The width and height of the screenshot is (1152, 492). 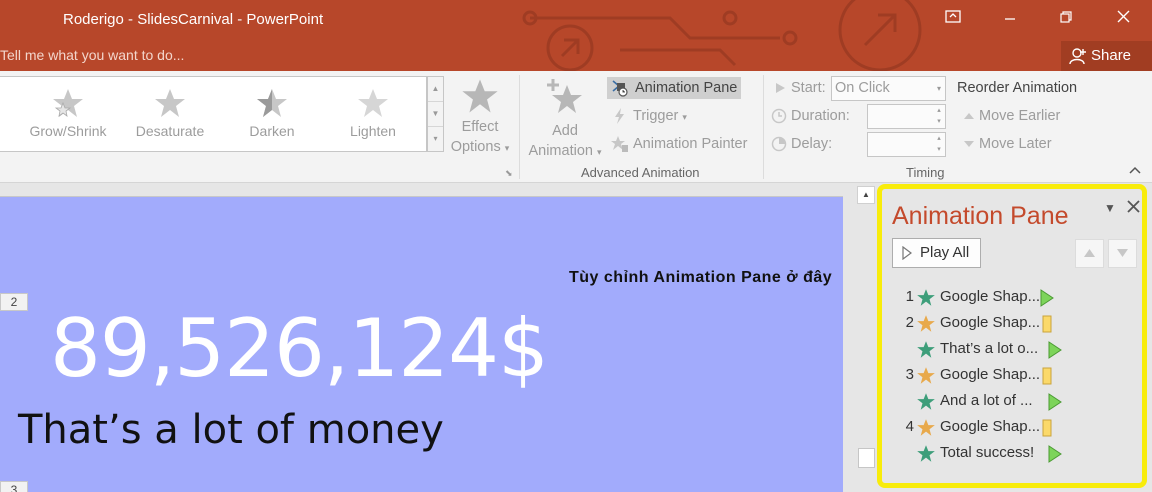 What do you see at coordinates (656, 116) in the screenshot?
I see `trigger-label: Trigger` at bounding box center [656, 116].